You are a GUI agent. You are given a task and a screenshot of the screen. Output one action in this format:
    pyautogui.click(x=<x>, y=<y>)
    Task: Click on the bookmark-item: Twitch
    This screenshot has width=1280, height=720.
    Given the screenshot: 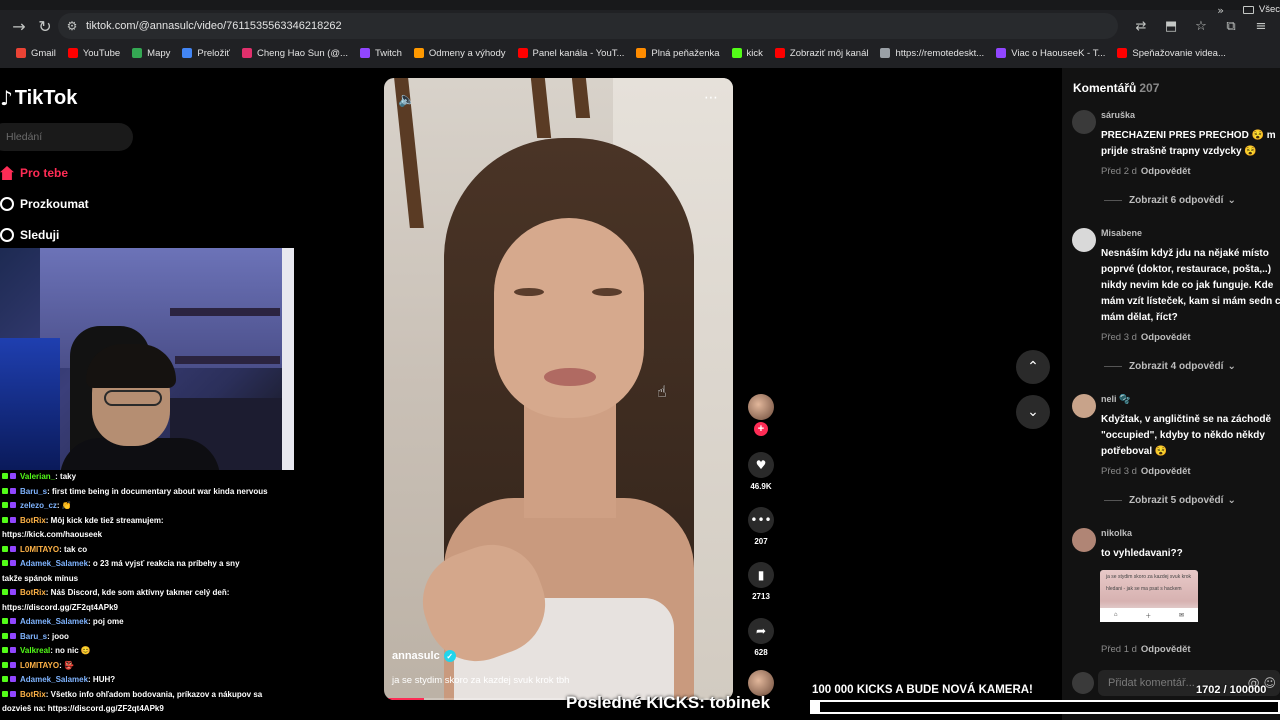 What is the action you would take?
    pyautogui.click(x=380, y=53)
    